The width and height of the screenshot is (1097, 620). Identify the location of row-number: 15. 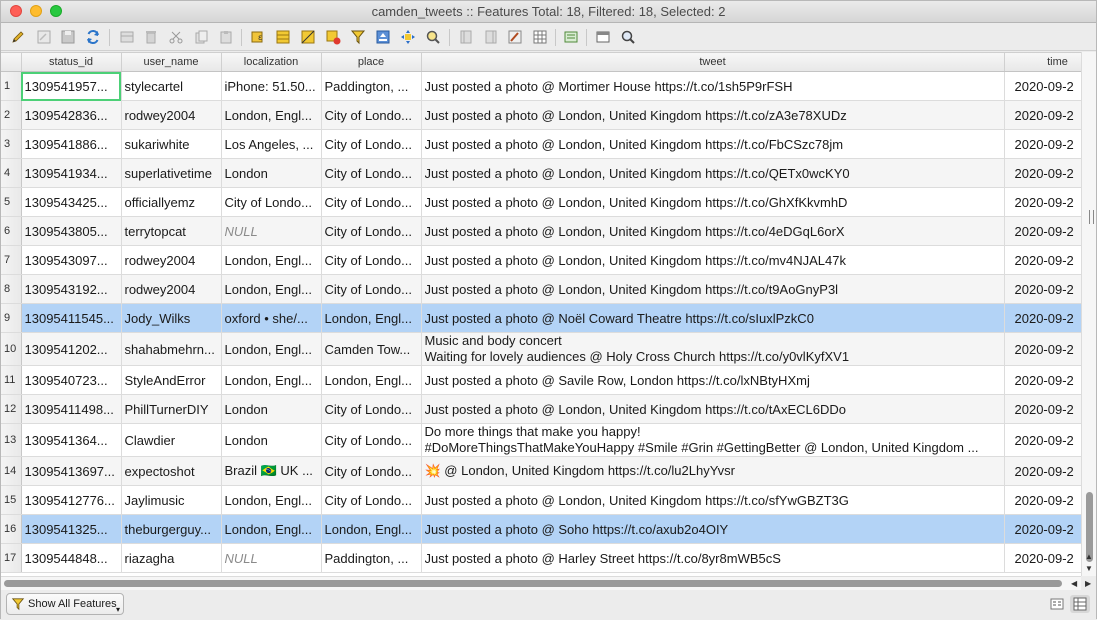
(11, 500).